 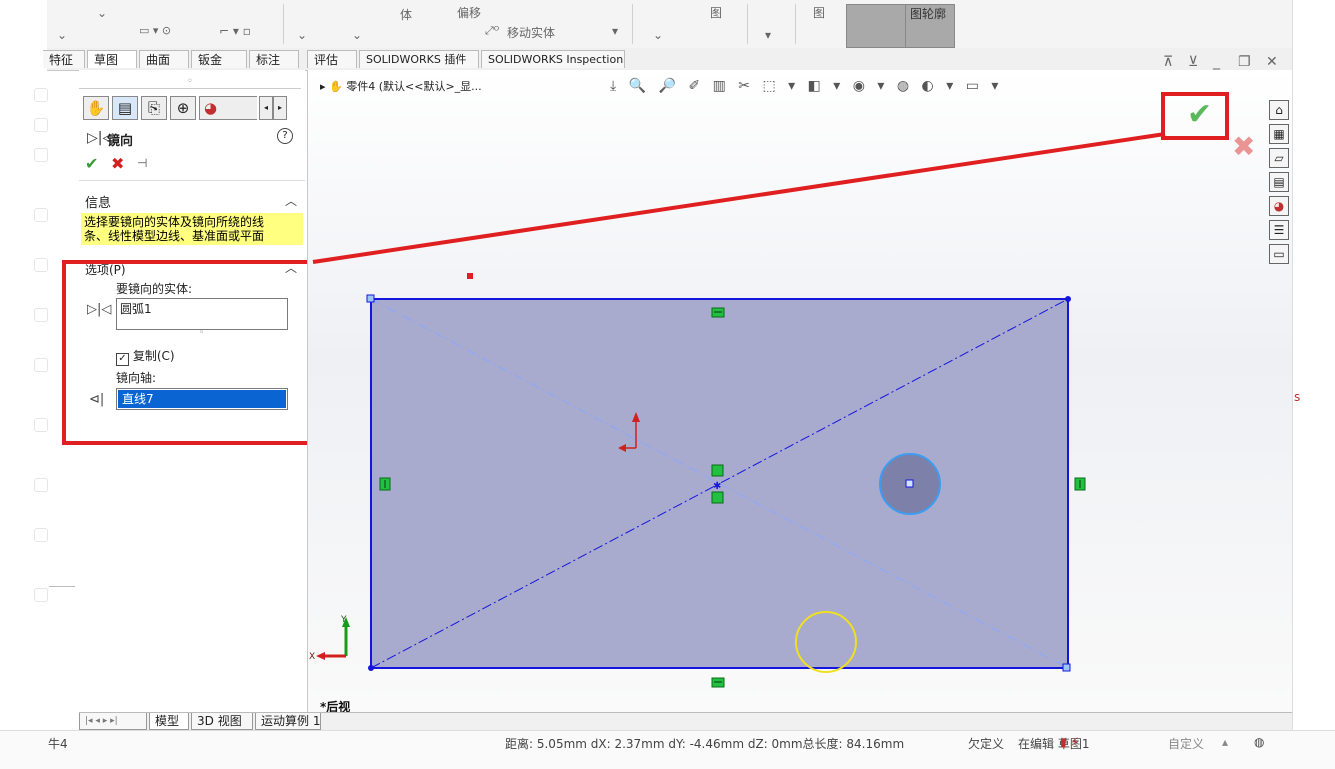 What do you see at coordinates (1279, 158) in the screenshot?
I see `folder-icon: ▱` at bounding box center [1279, 158].